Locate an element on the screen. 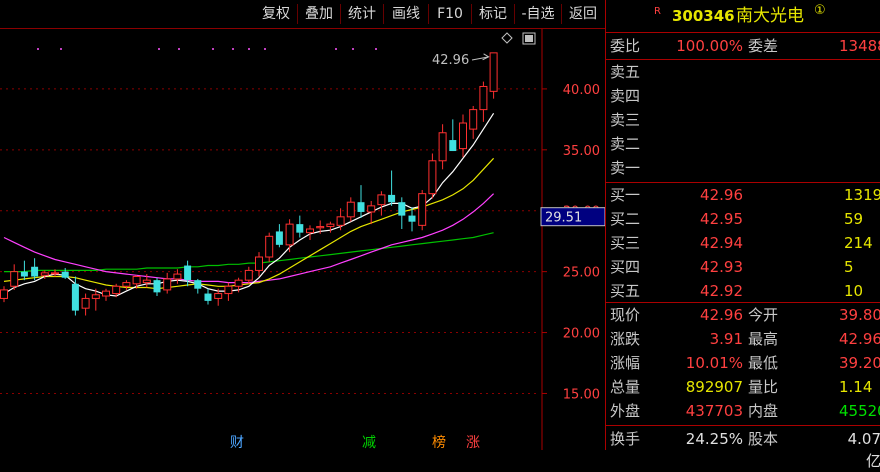 This screenshot has width=880, height=472. y-tick-label: 35.00 is located at coordinates (581, 151).